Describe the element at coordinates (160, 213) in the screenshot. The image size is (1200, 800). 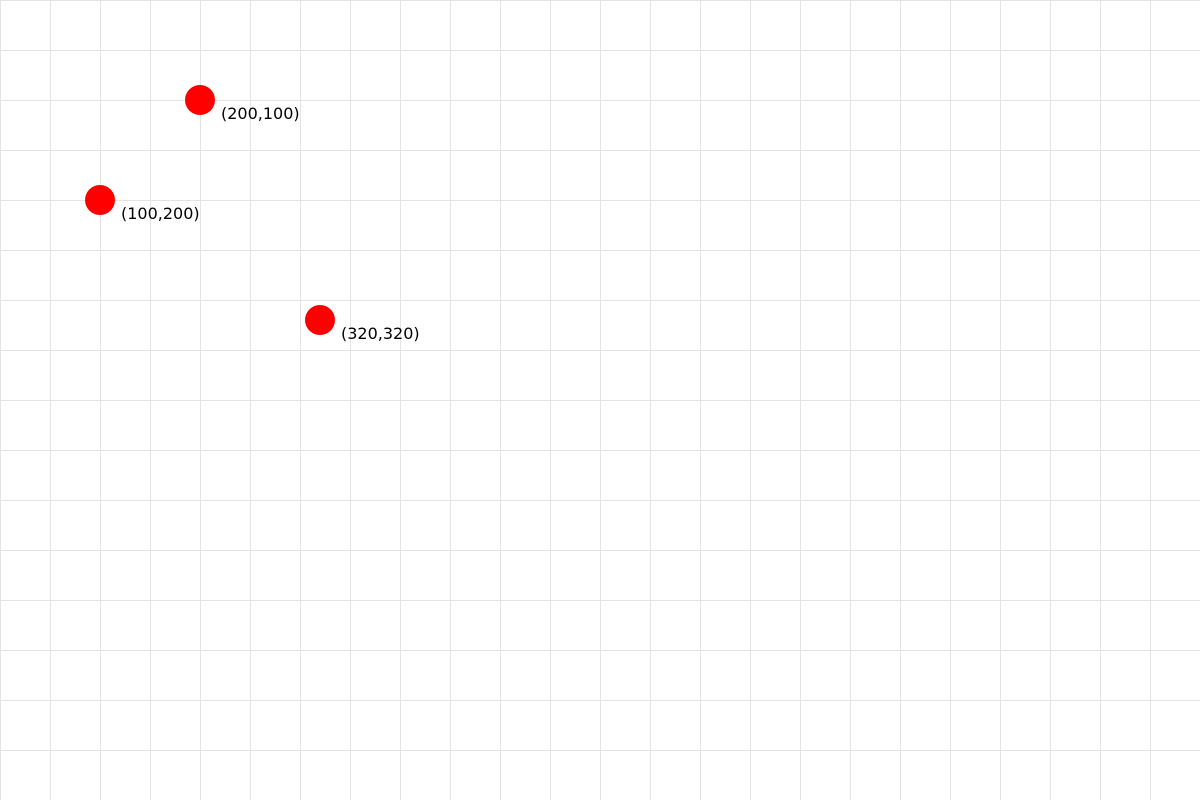
I see `coordinate-label: (100,200)` at that location.